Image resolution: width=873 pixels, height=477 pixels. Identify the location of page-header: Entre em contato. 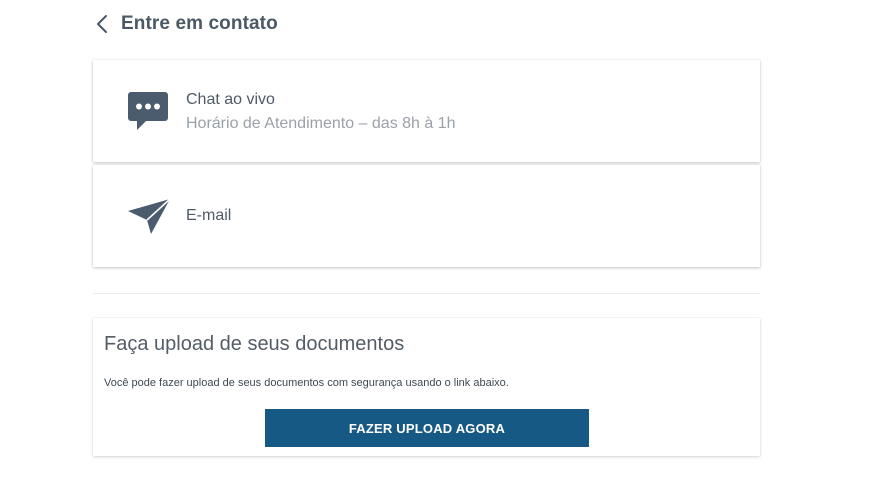
(185, 24).